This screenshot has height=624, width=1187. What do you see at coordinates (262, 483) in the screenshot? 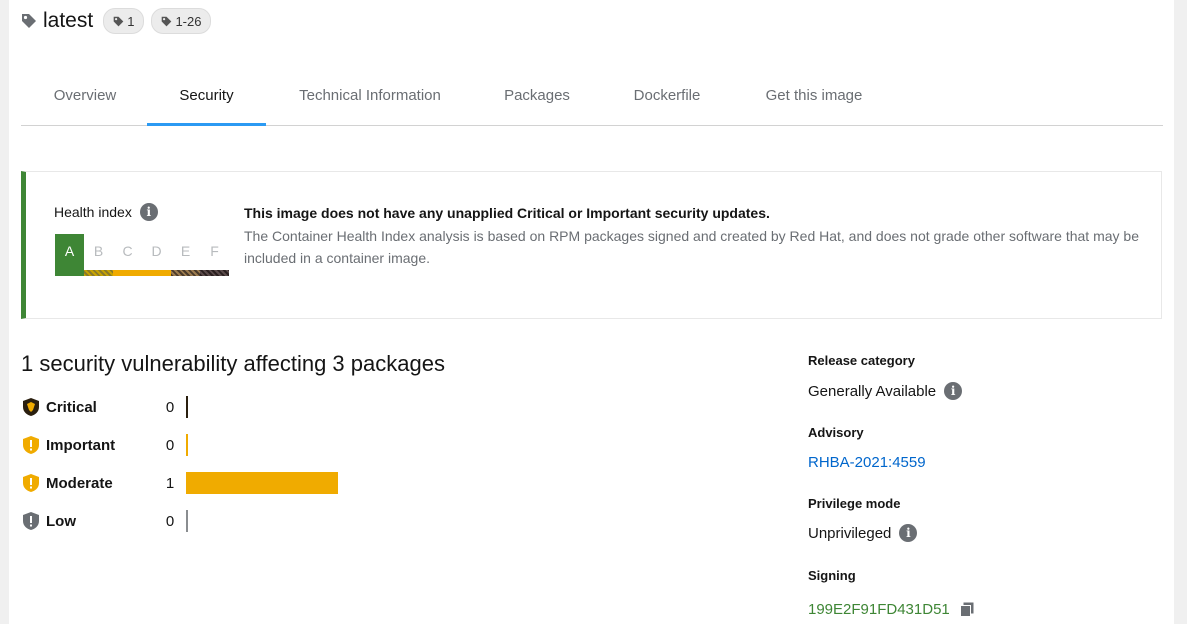
I see `severity-bar-moderate` at bounding box center [262, 483].